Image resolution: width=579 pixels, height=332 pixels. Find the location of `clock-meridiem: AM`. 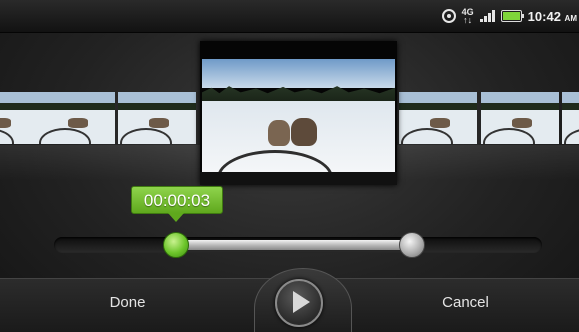

clock-meridiem: AM is located at coordinates (570, 18).